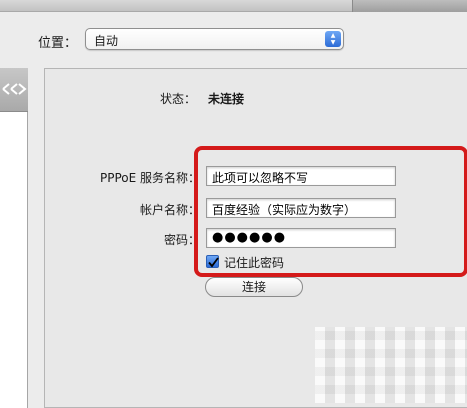 The height and width of the screenshot is (408, 467). What do you see at coordinates (254, 263) in the screenshot?
I see `remember-password-label: 记住此密码` at bounding box center [254, 263].